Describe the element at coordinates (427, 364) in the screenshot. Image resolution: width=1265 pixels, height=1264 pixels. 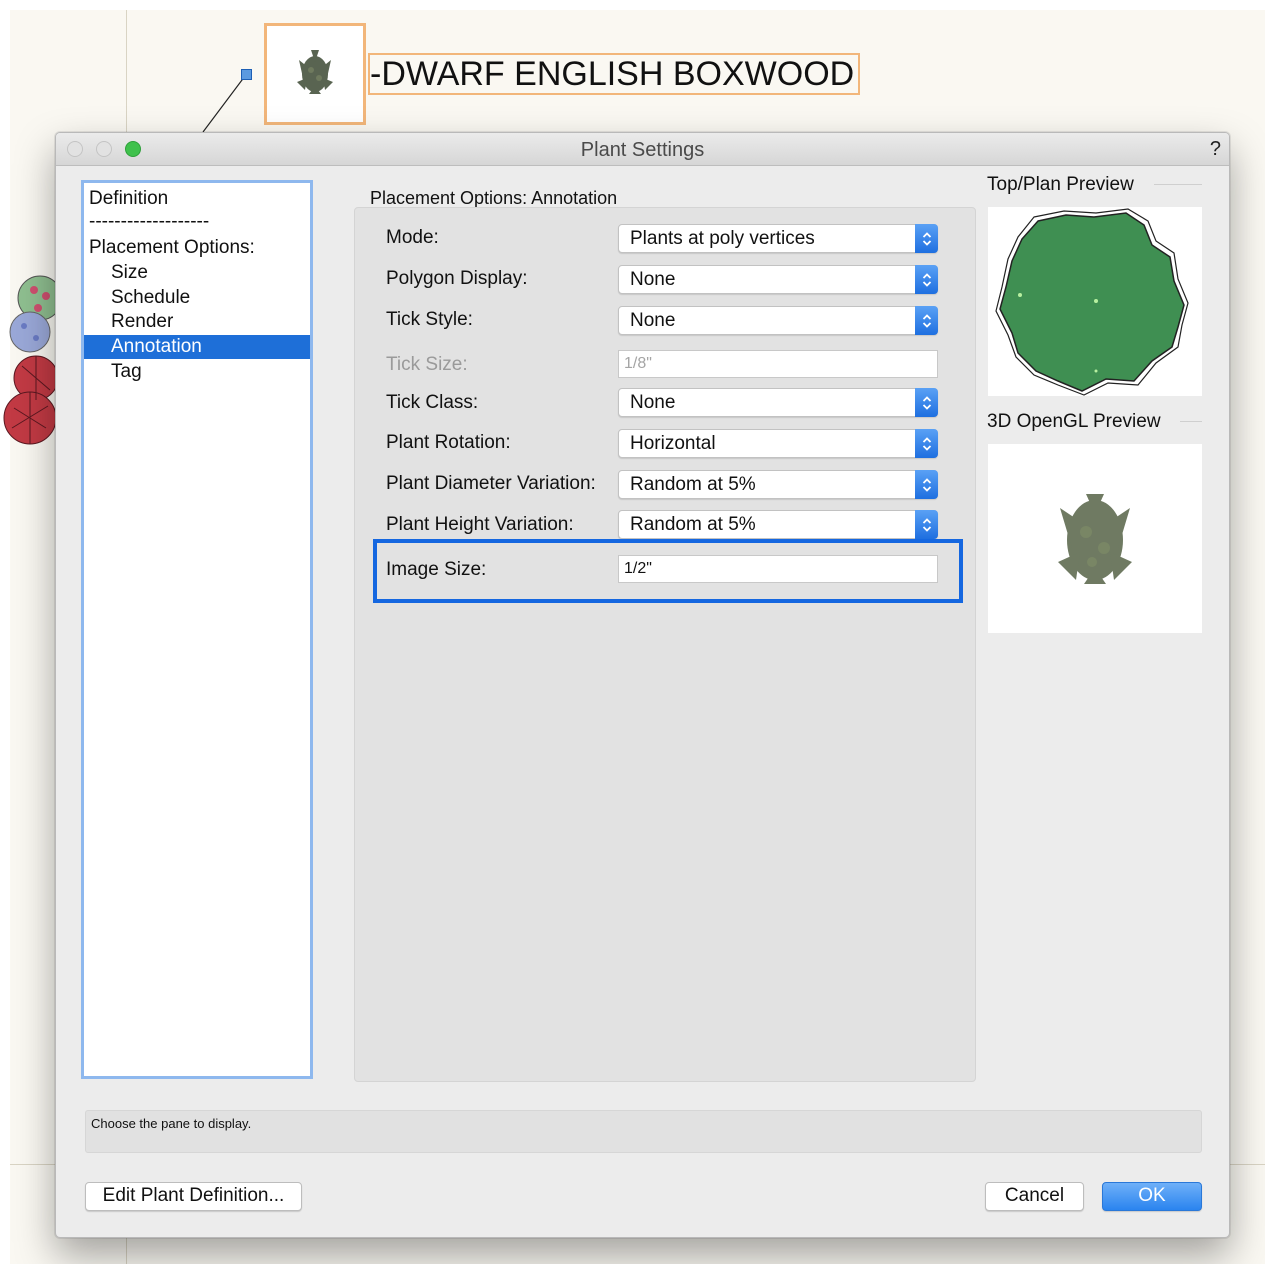
I see `tick-size-label: Tick Size:` at that location.